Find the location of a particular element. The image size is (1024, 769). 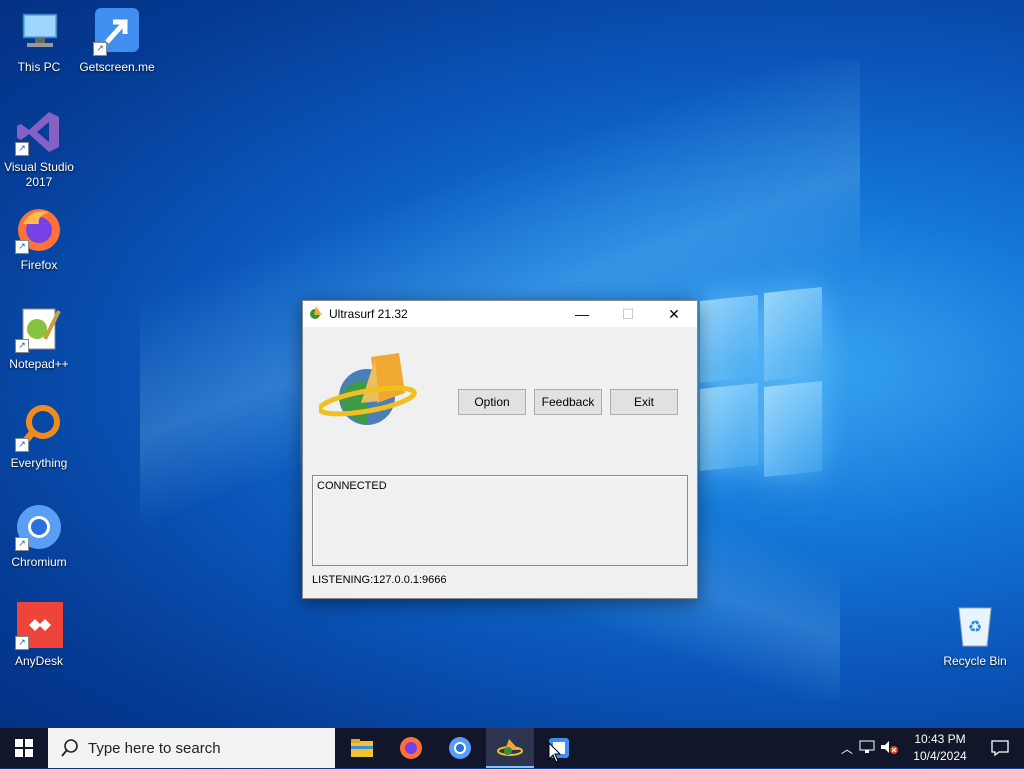

desktop-icon-getscreen: ↗ Getscreen.me is located at coordinates (117, 41).